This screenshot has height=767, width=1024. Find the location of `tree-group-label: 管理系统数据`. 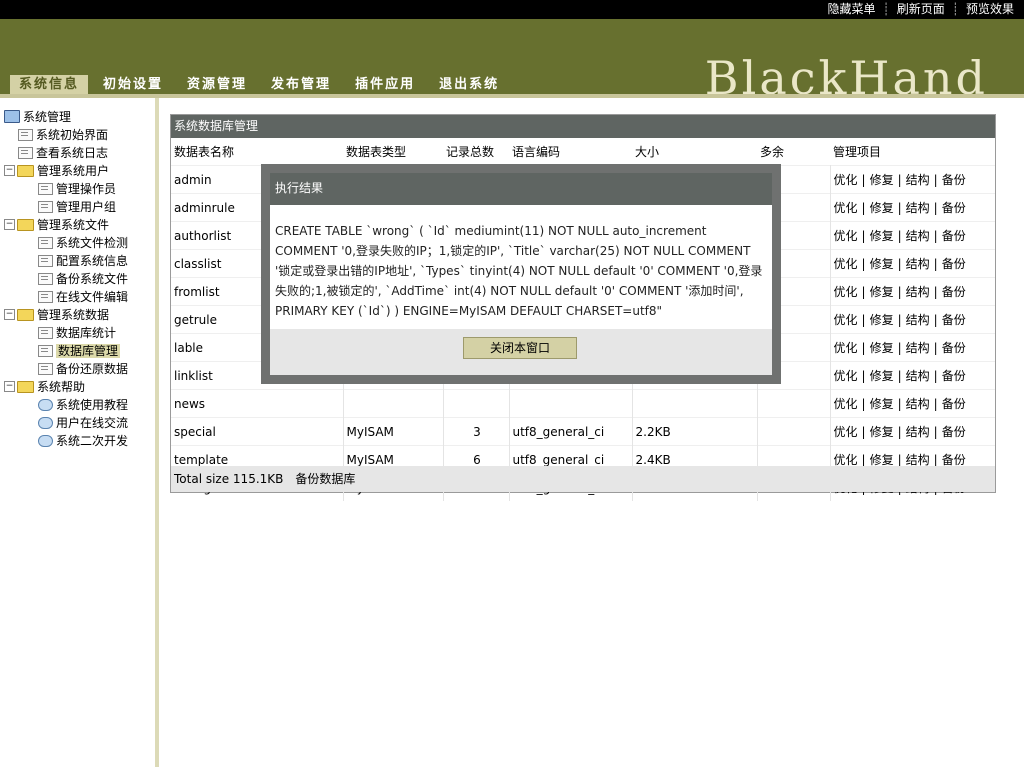

tree-group-label: 管理系统数据 is located at coordinates (73, 315).